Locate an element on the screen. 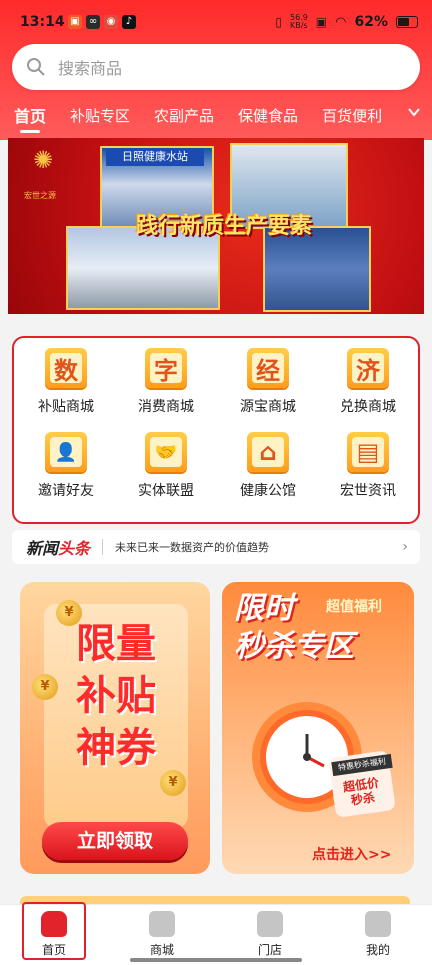 This screenshot has height=965, width=432. promo-card-subsidy-coupon: ¥ ¥ ¥ 限量 补贴 神券 立即领取 is located at coordinates (115, 728).